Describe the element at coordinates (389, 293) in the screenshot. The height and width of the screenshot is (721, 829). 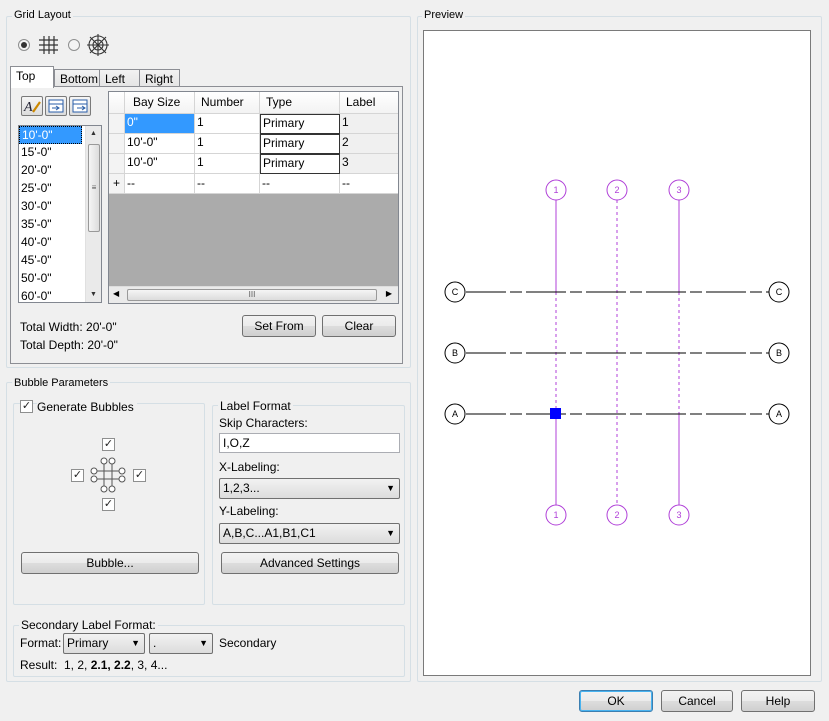
I see `scroll-right-icon: ▶` at that location.